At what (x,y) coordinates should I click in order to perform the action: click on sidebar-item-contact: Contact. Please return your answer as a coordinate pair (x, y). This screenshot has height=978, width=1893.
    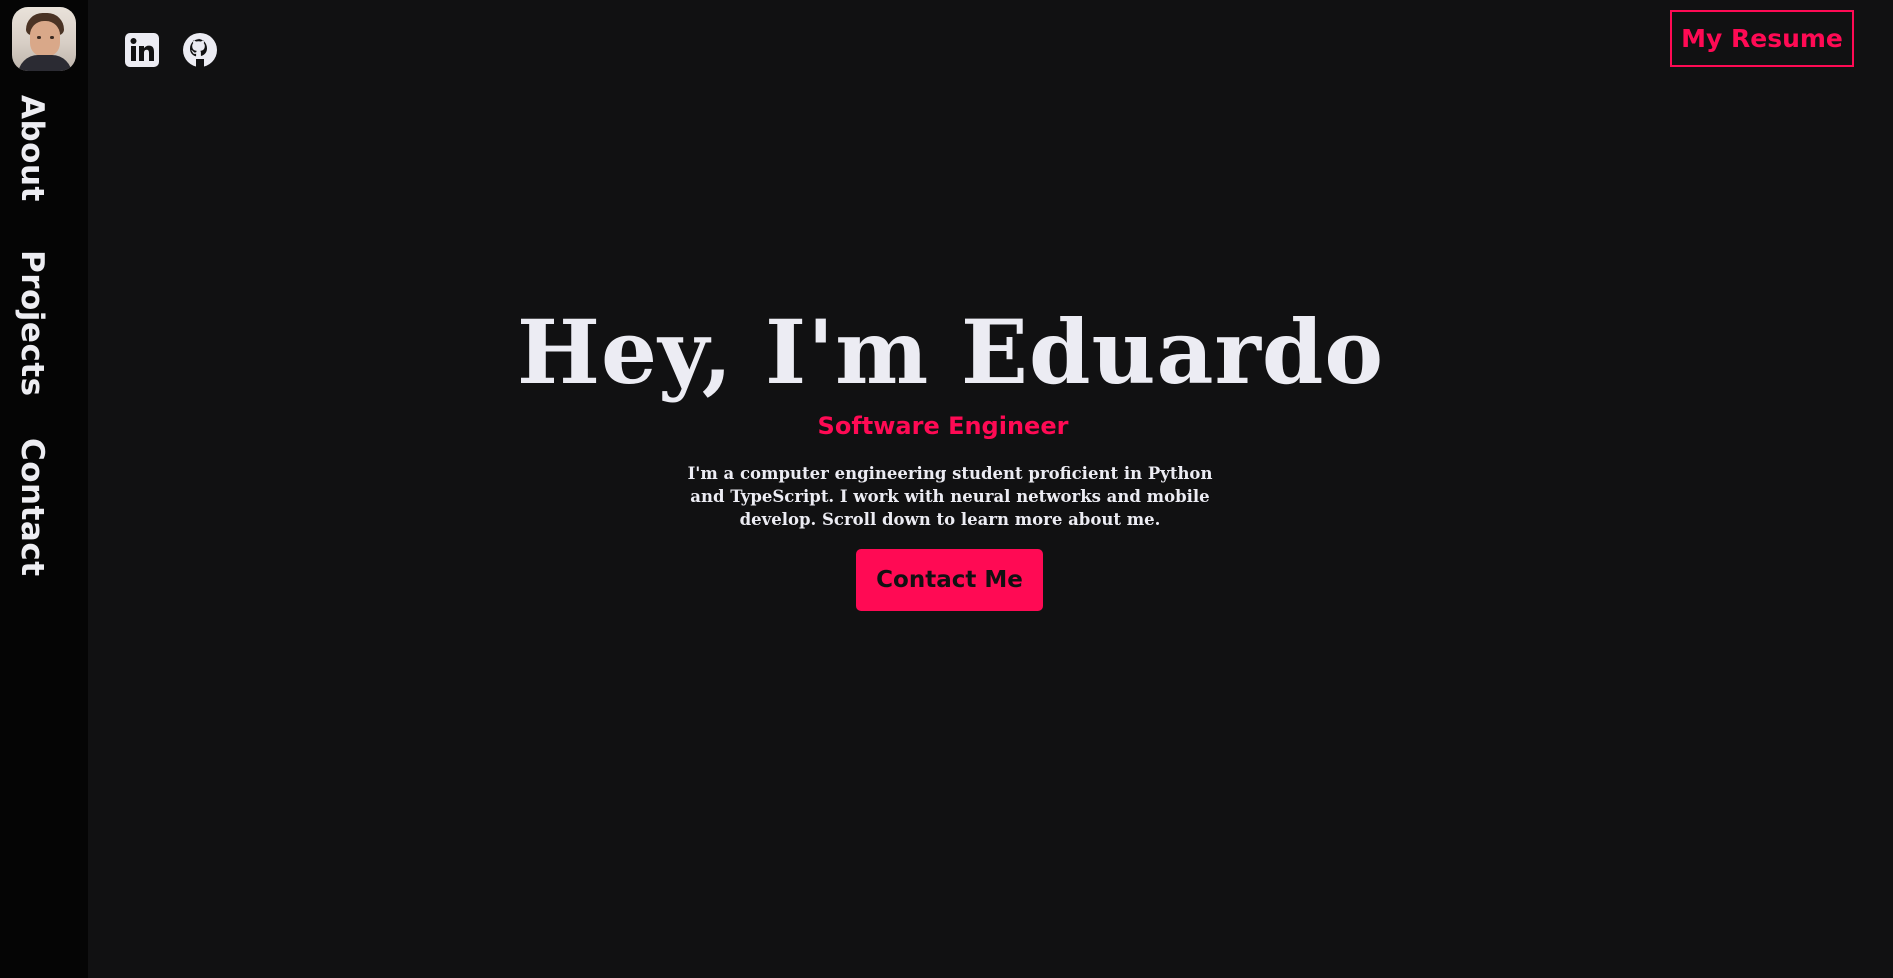
    Looking at the image, I should click on (32, 507).